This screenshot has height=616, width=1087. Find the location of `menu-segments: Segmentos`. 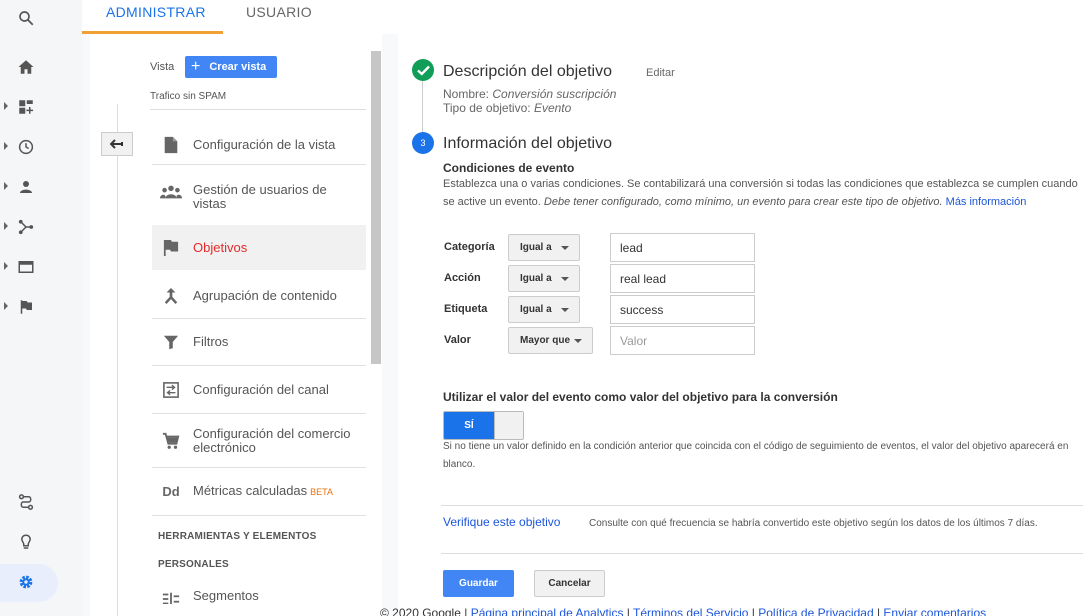

menu-segments: Segmentos is located at coordinates (259, 592).